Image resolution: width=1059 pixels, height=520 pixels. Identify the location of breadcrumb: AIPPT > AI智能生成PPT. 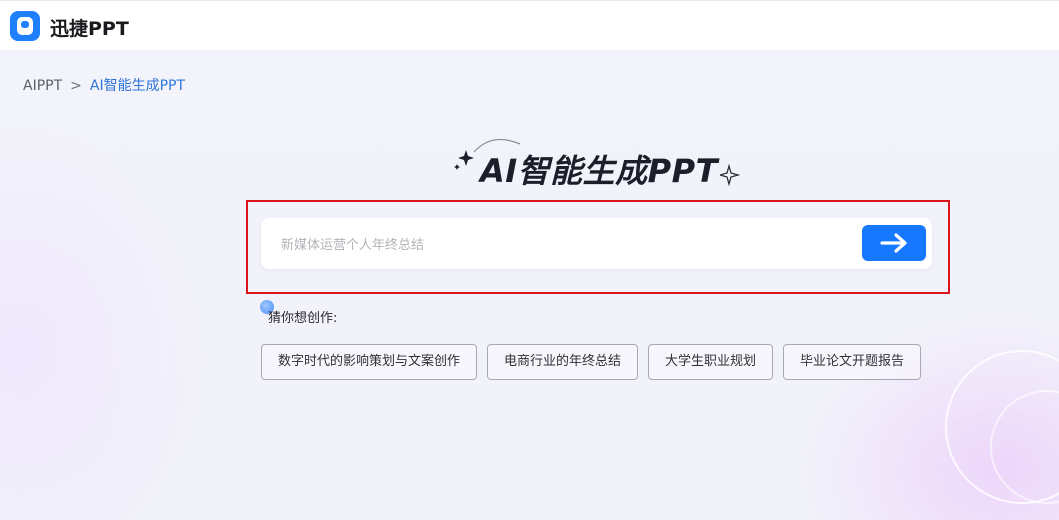
(104, 85).